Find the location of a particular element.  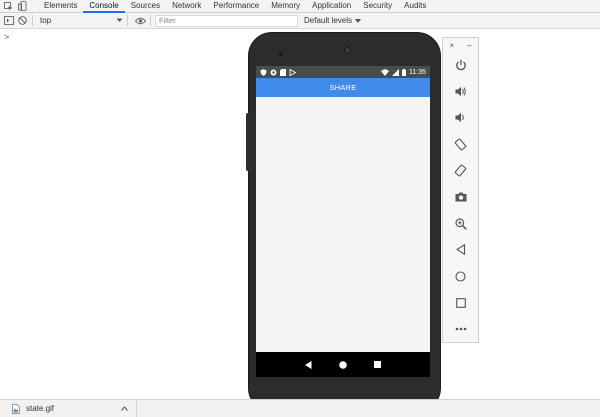

device-side-button is located at coordinates (247, 142).